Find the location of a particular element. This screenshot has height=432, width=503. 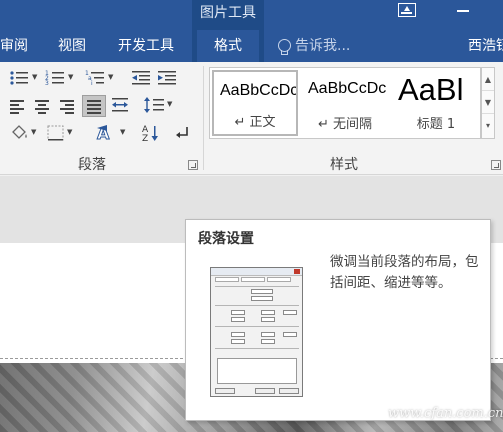

borders-icon is located at coordinates (55, 133).